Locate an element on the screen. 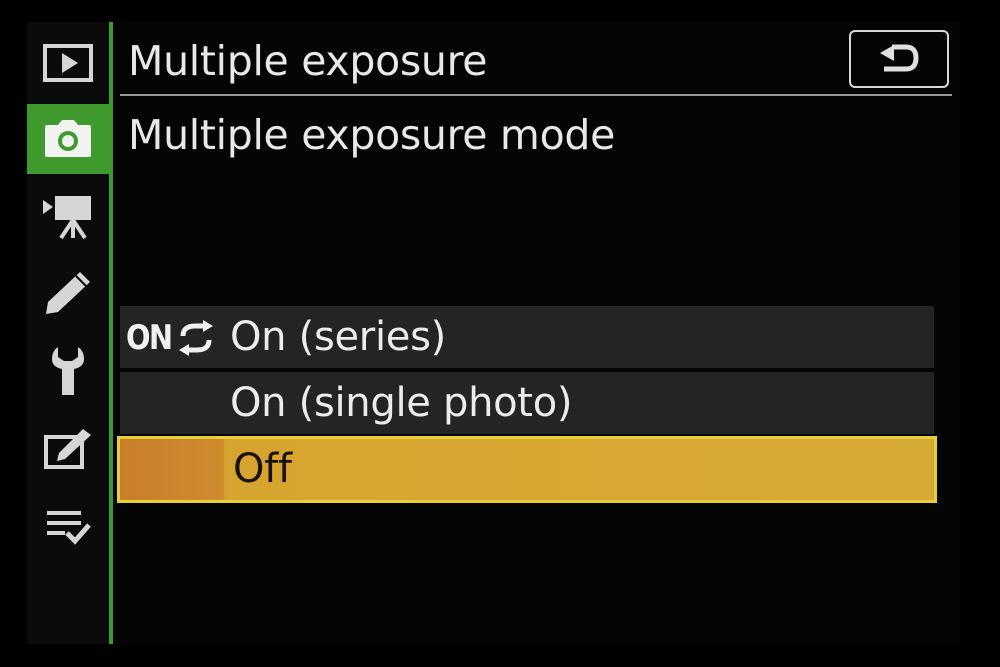 The width and height of the screenshot is (1000, 667). tab-photo-shooting is located at coordinates (68, 139).